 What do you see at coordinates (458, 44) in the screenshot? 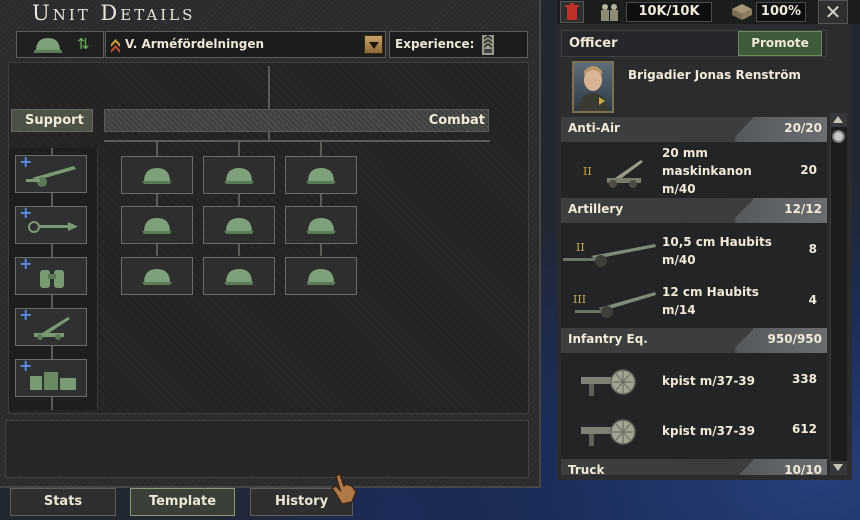
I see `experience-box: Experience:` at bounding box center [458, 44].